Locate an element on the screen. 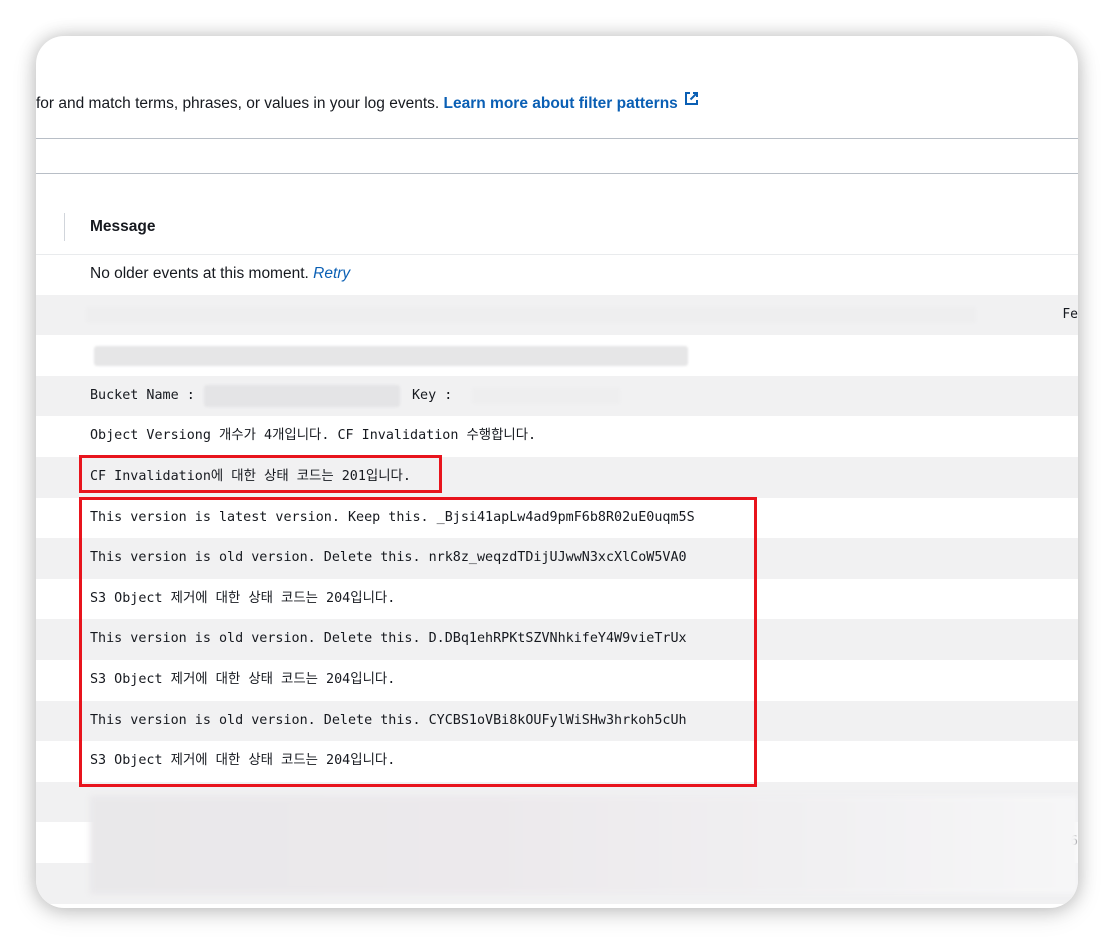  table-row: Bucket Name : Key : is located at coordinates (557, 396).